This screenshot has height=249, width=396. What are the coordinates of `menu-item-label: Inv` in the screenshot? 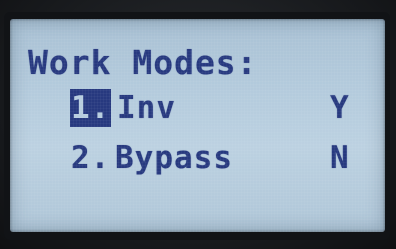 It's located at (146, 108).